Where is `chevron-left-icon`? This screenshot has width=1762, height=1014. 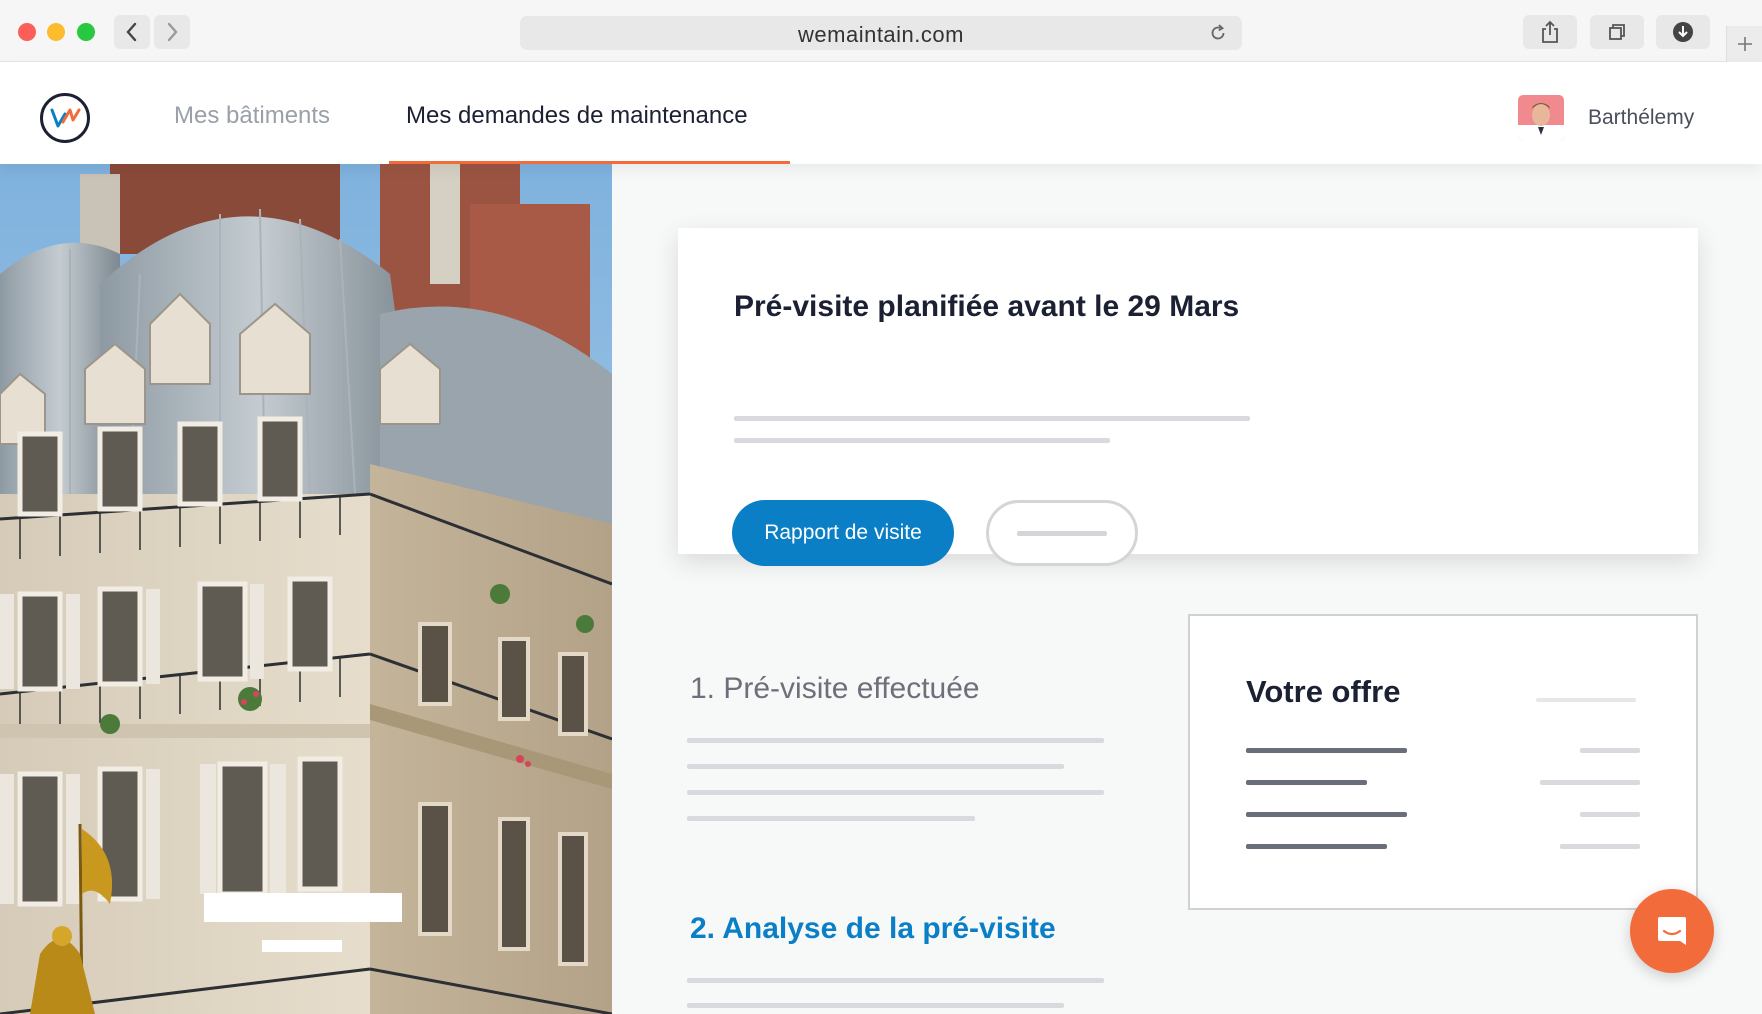 chevron-left-icon is located at coordinates (131, 32).